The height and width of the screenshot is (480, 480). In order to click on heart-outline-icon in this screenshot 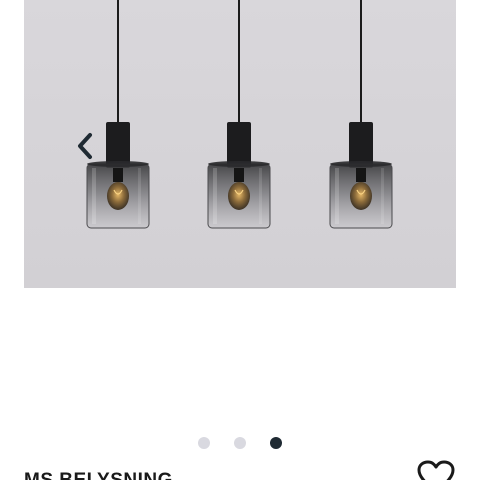, I will do `click(436, 470)`.